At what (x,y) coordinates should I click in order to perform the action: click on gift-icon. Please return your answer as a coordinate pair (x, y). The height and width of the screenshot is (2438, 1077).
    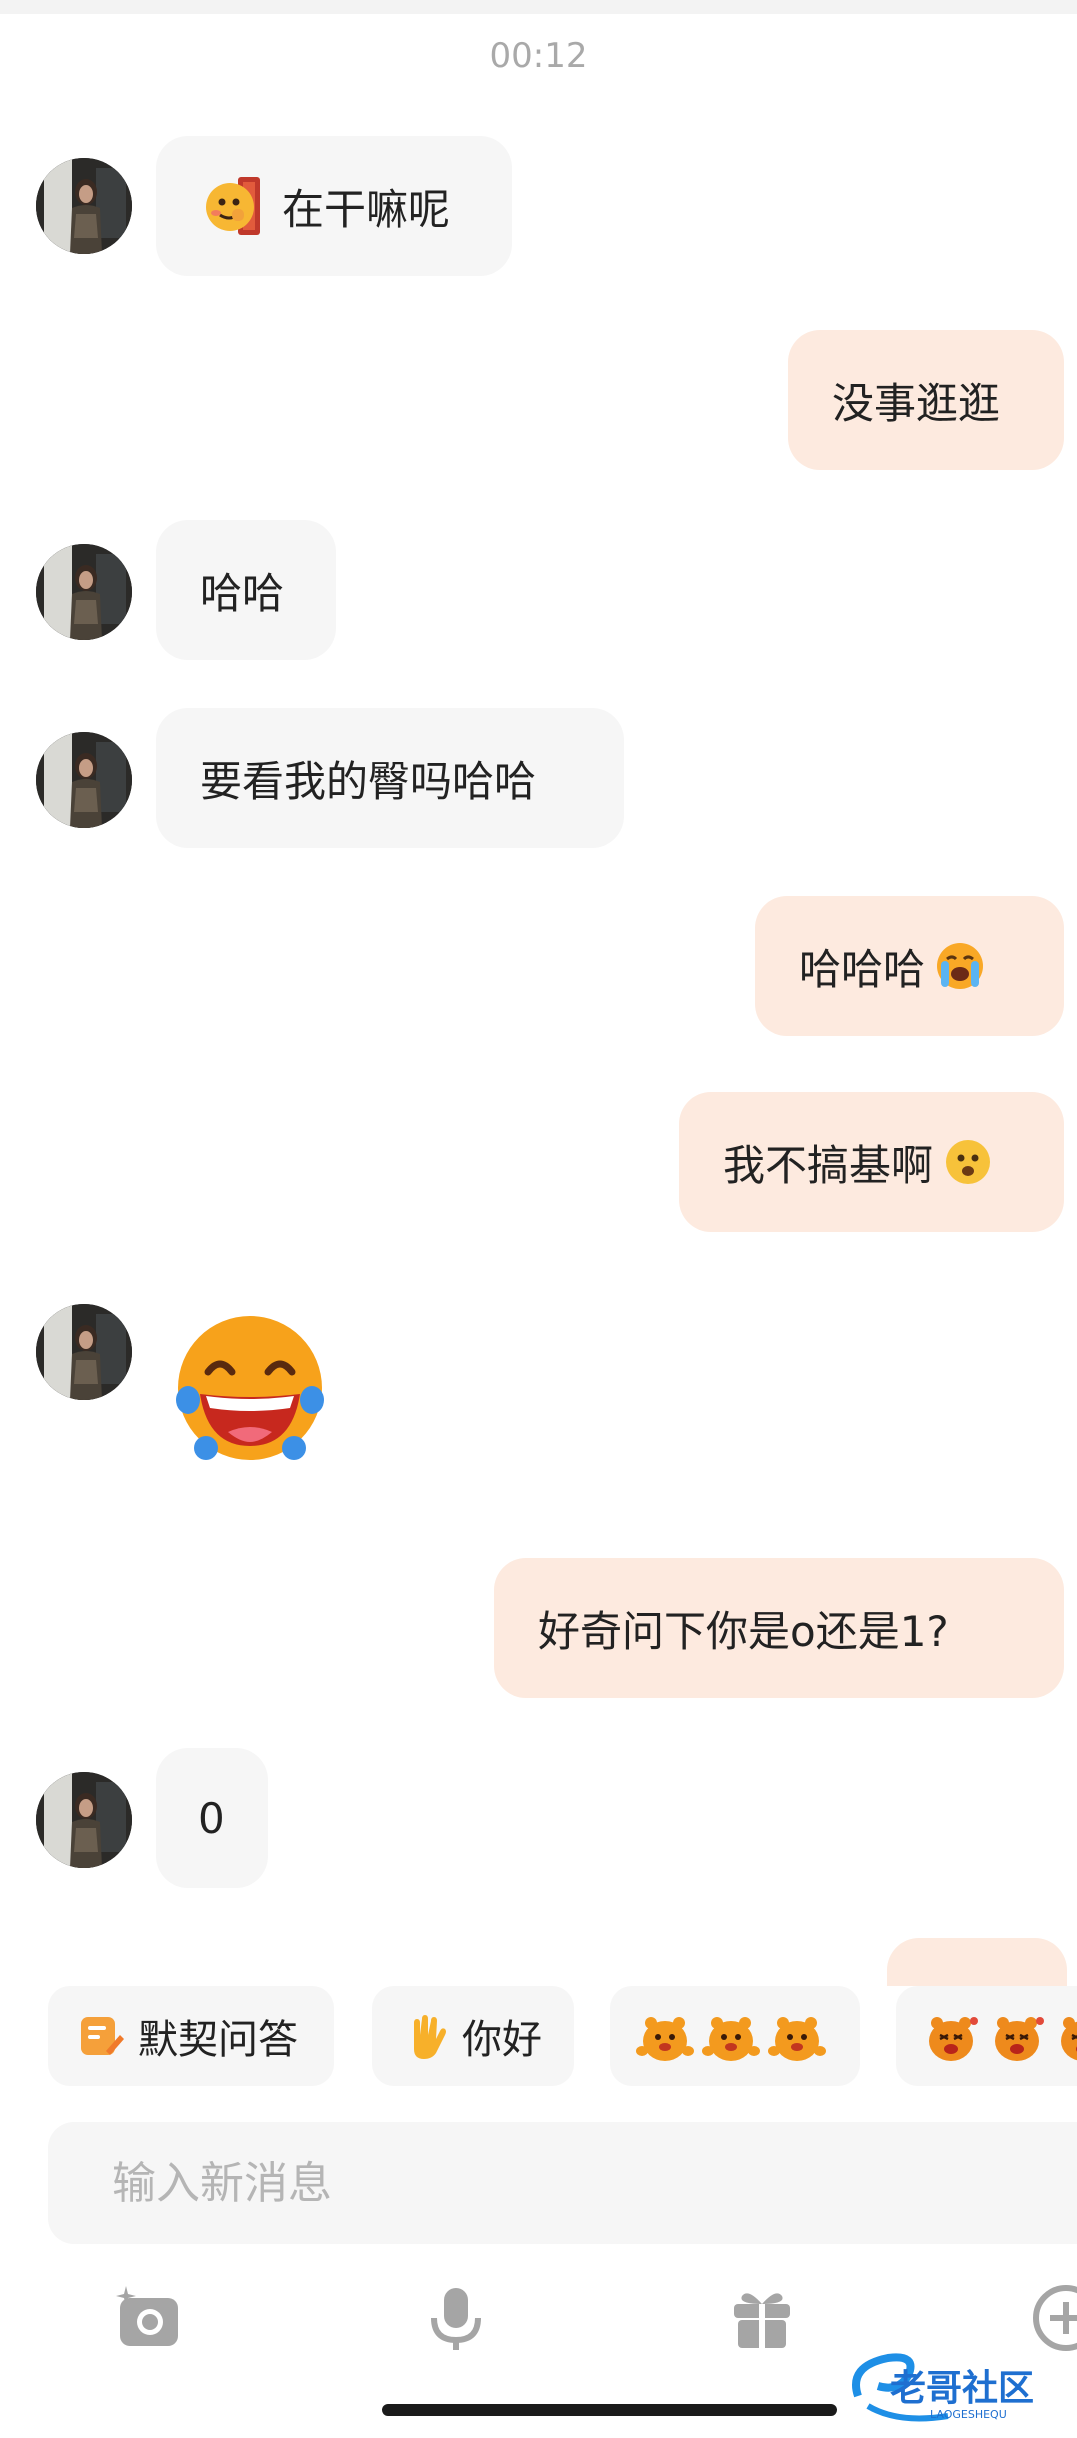
    Looking at the image, I should click on (762, 2318).